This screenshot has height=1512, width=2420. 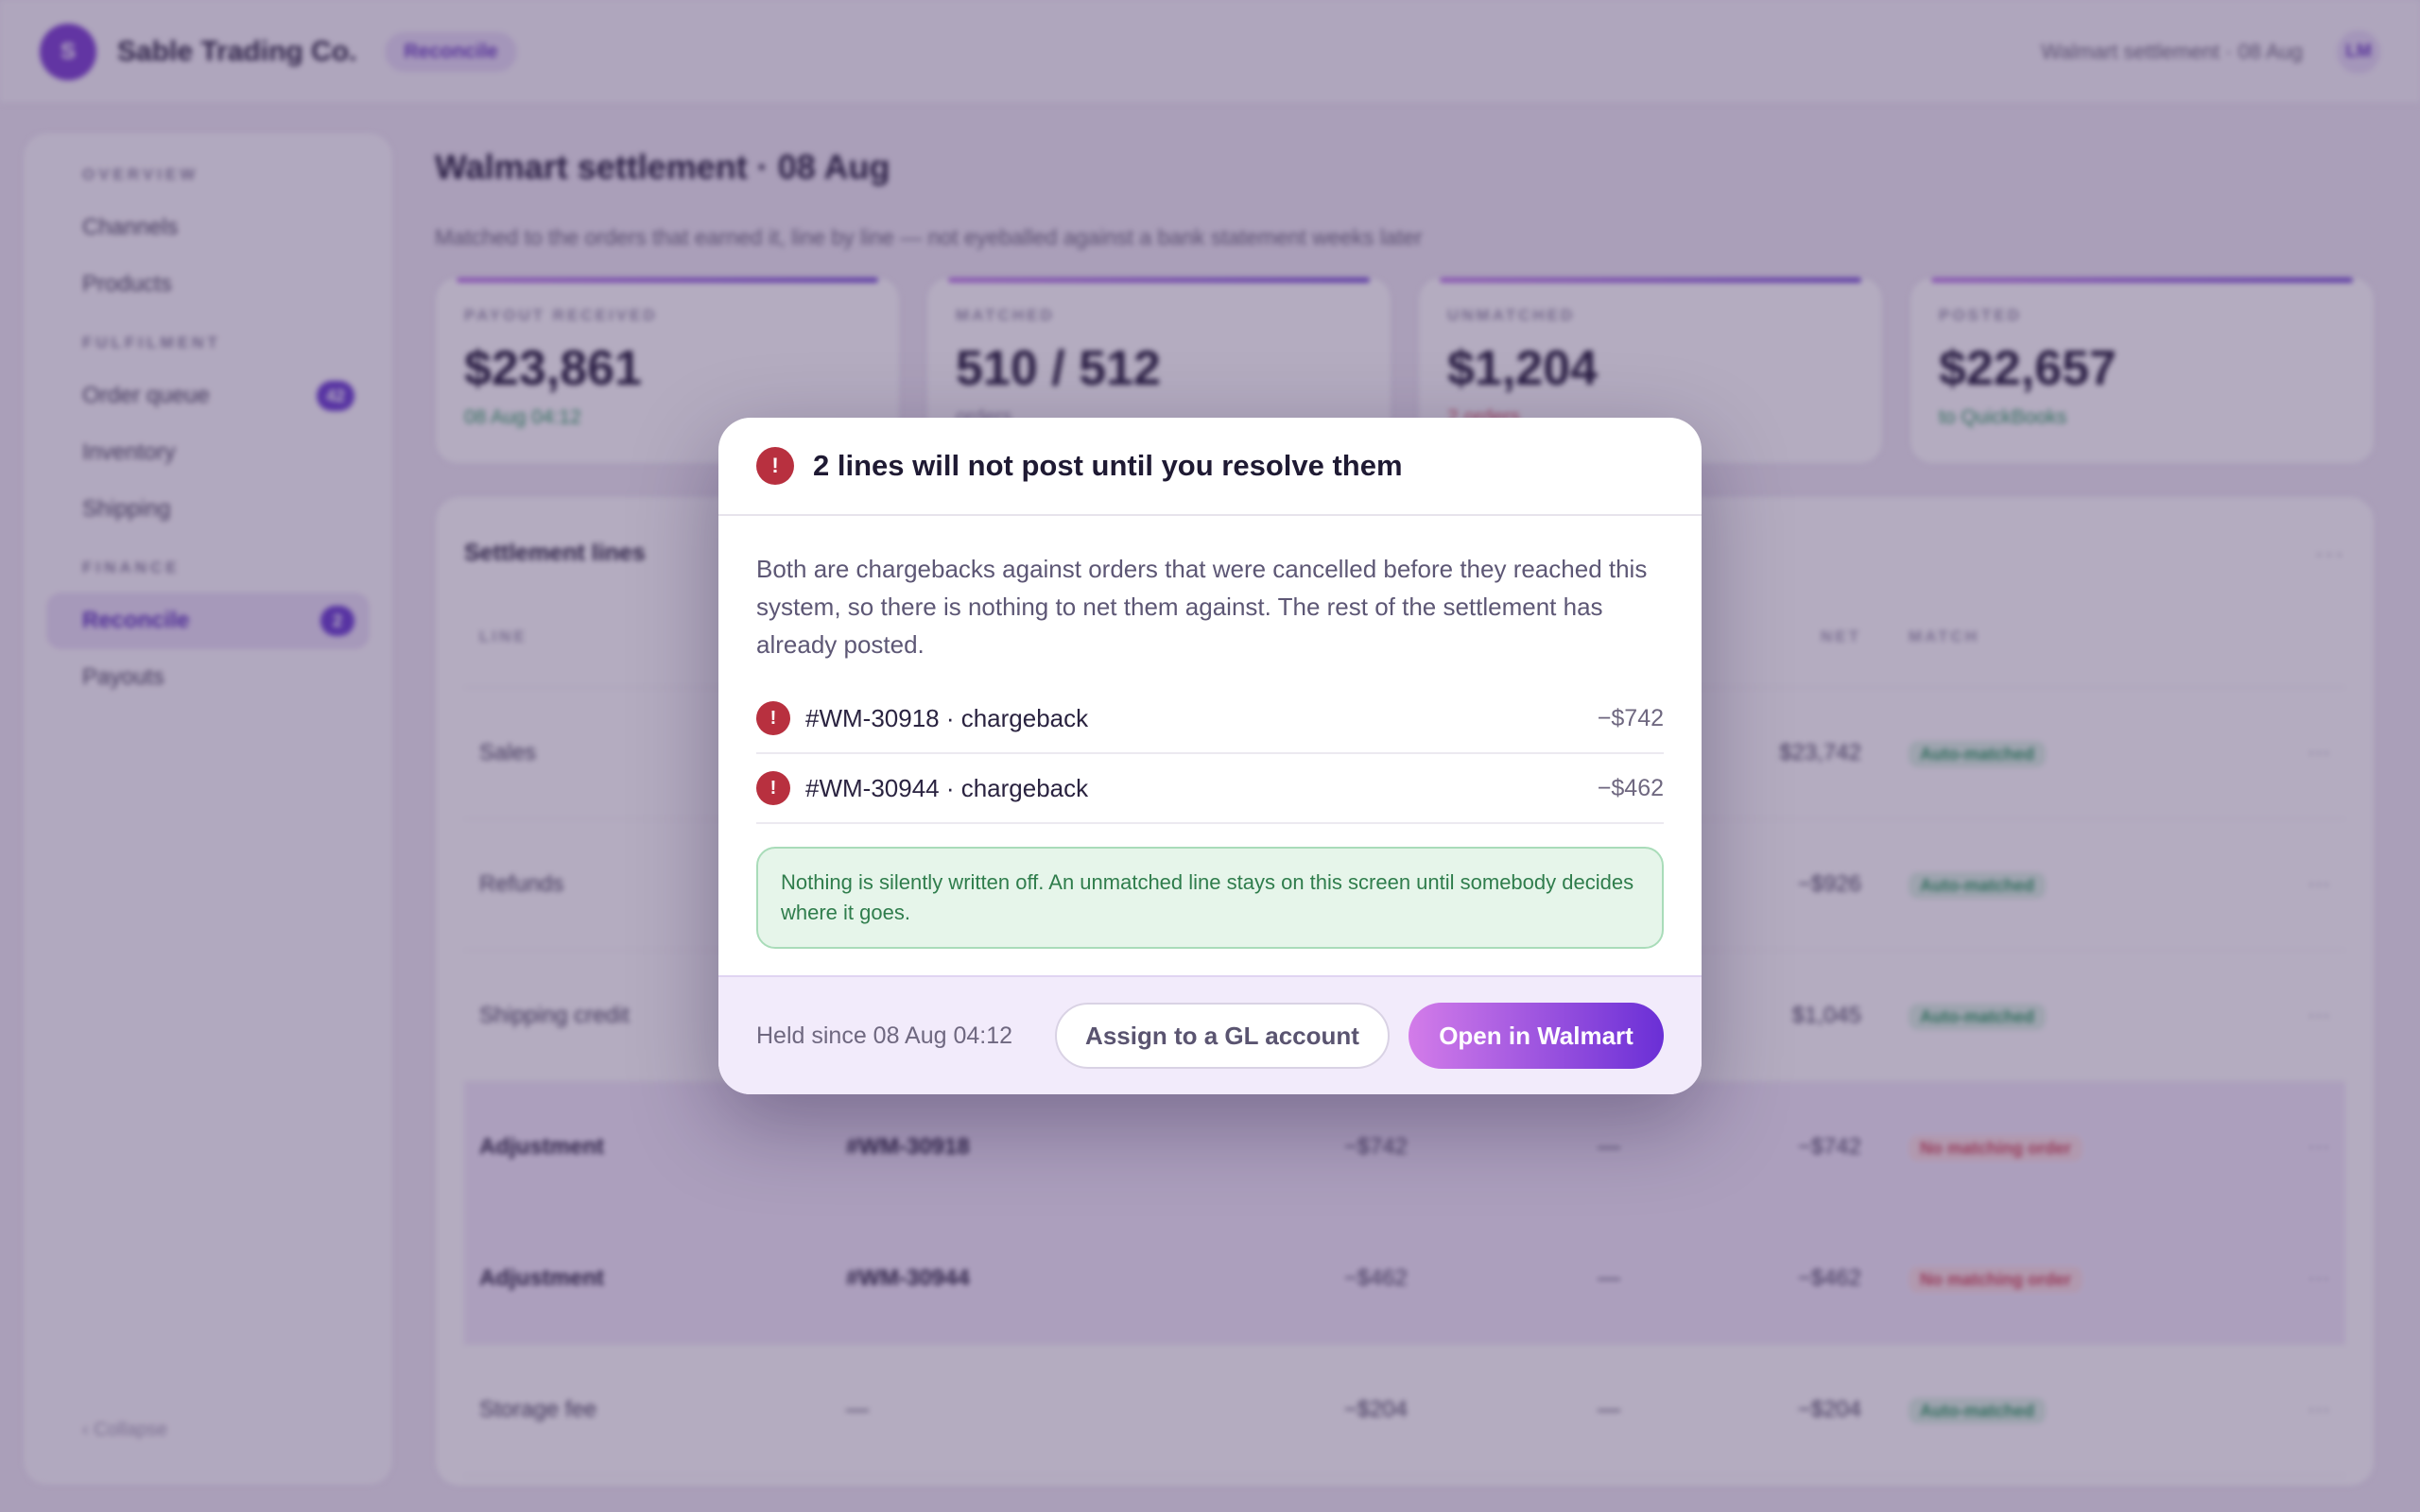 What do you see at coordinates (1630, 787) in the screenshot?
I see `held-line-amount: −$462` at bounding box center [1630, 787].